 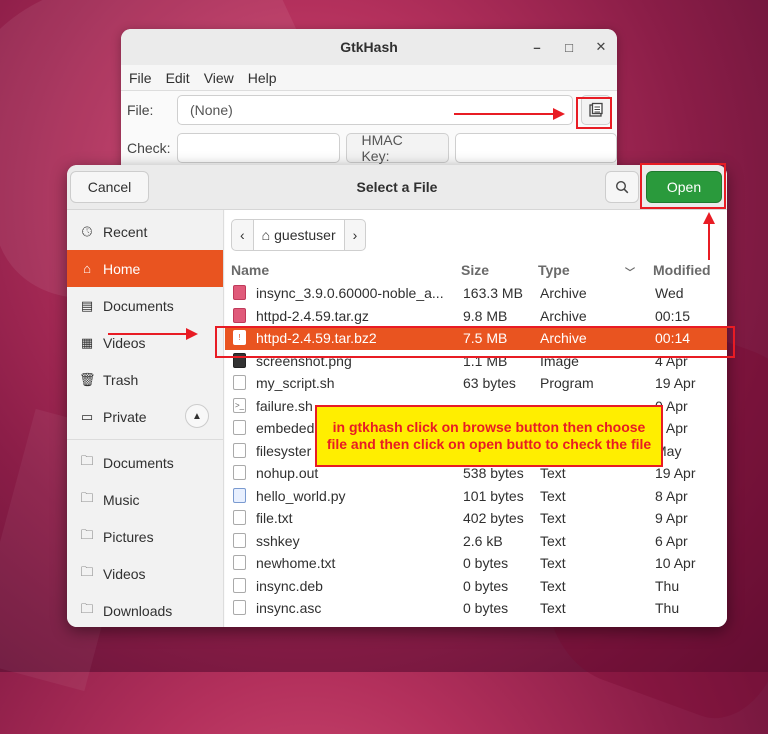 What do you see at coordinates (145, 499) in the screenshot?
I see `sidebar-item-music: 🗀︎ Music` at bounding box center [145, 499].